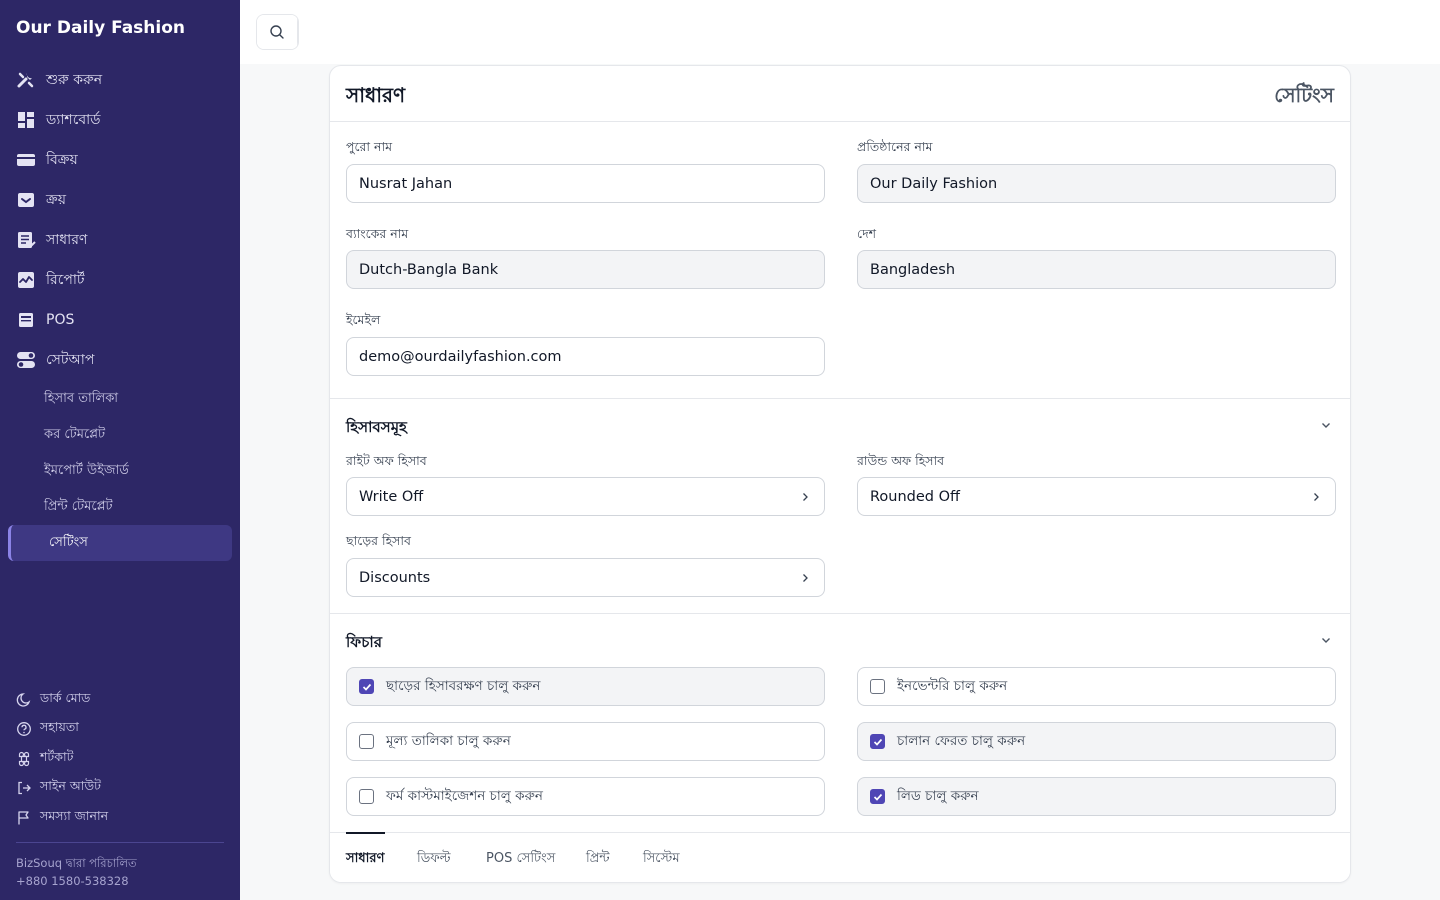 Image resolution: width=1440 pixels, height=900 pixels. I want to click on dark-mode-button: ডার্ক মোড, so click(120, 700).